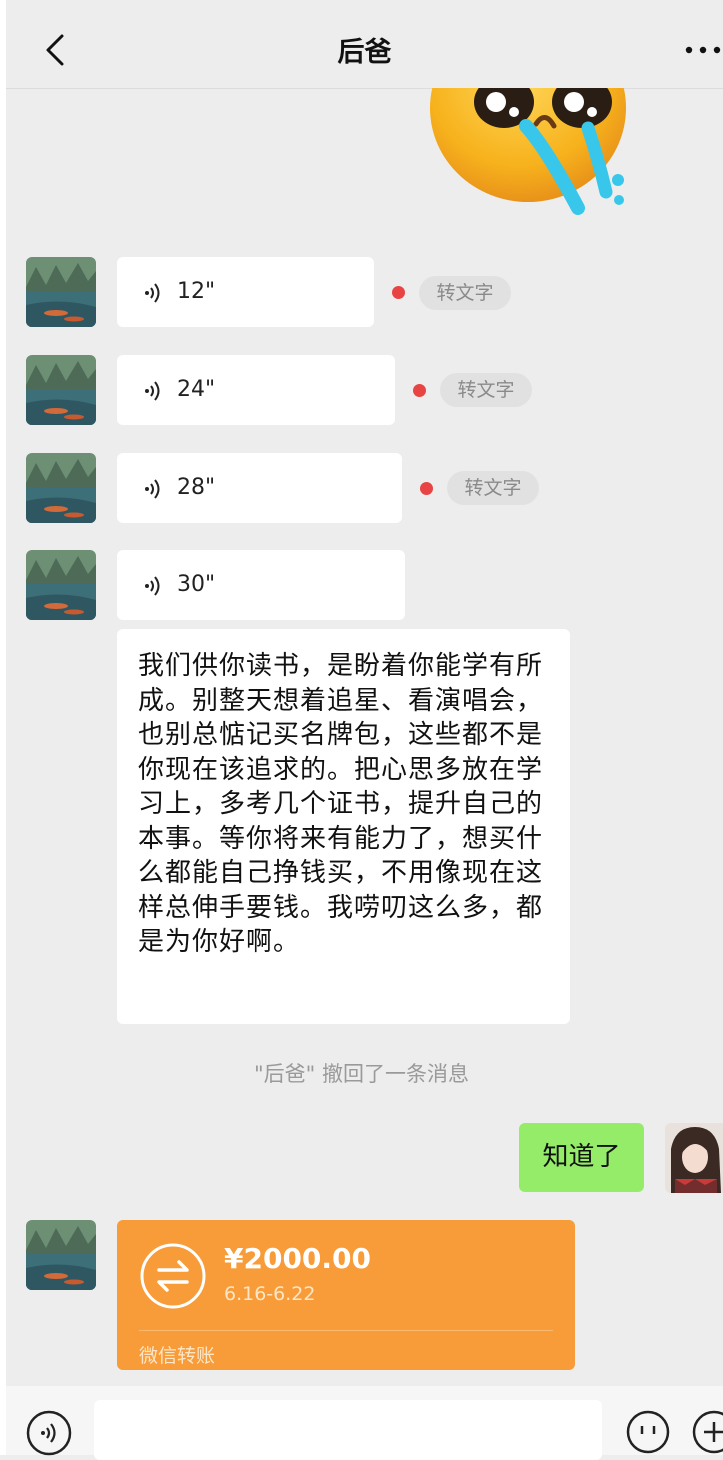  What do you see at coordinates (694, 1158) in the screenshot?
I see `my-avatar` at bounding box center [694, 1158].